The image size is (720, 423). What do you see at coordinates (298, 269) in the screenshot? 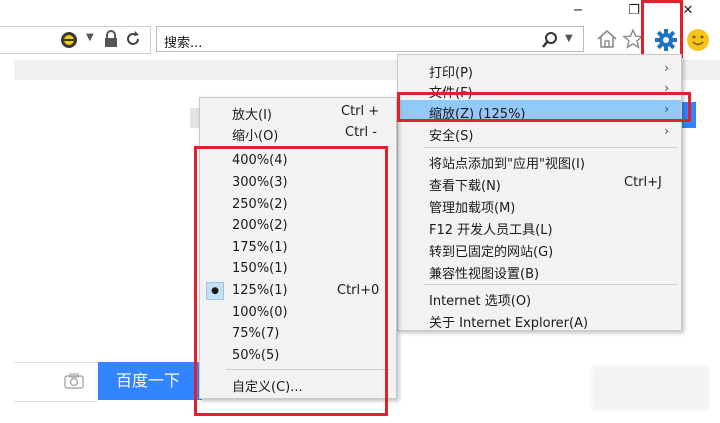
I see `zoom-150-item: 150%(1)` at bounding box center [298, 269].